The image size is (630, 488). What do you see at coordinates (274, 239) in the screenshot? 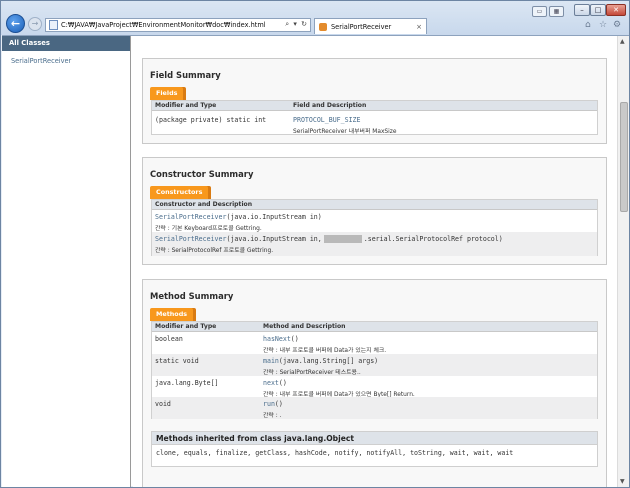
I see `constructor-params: (java.io.InputStream in,` at bounding box center [274, 239].